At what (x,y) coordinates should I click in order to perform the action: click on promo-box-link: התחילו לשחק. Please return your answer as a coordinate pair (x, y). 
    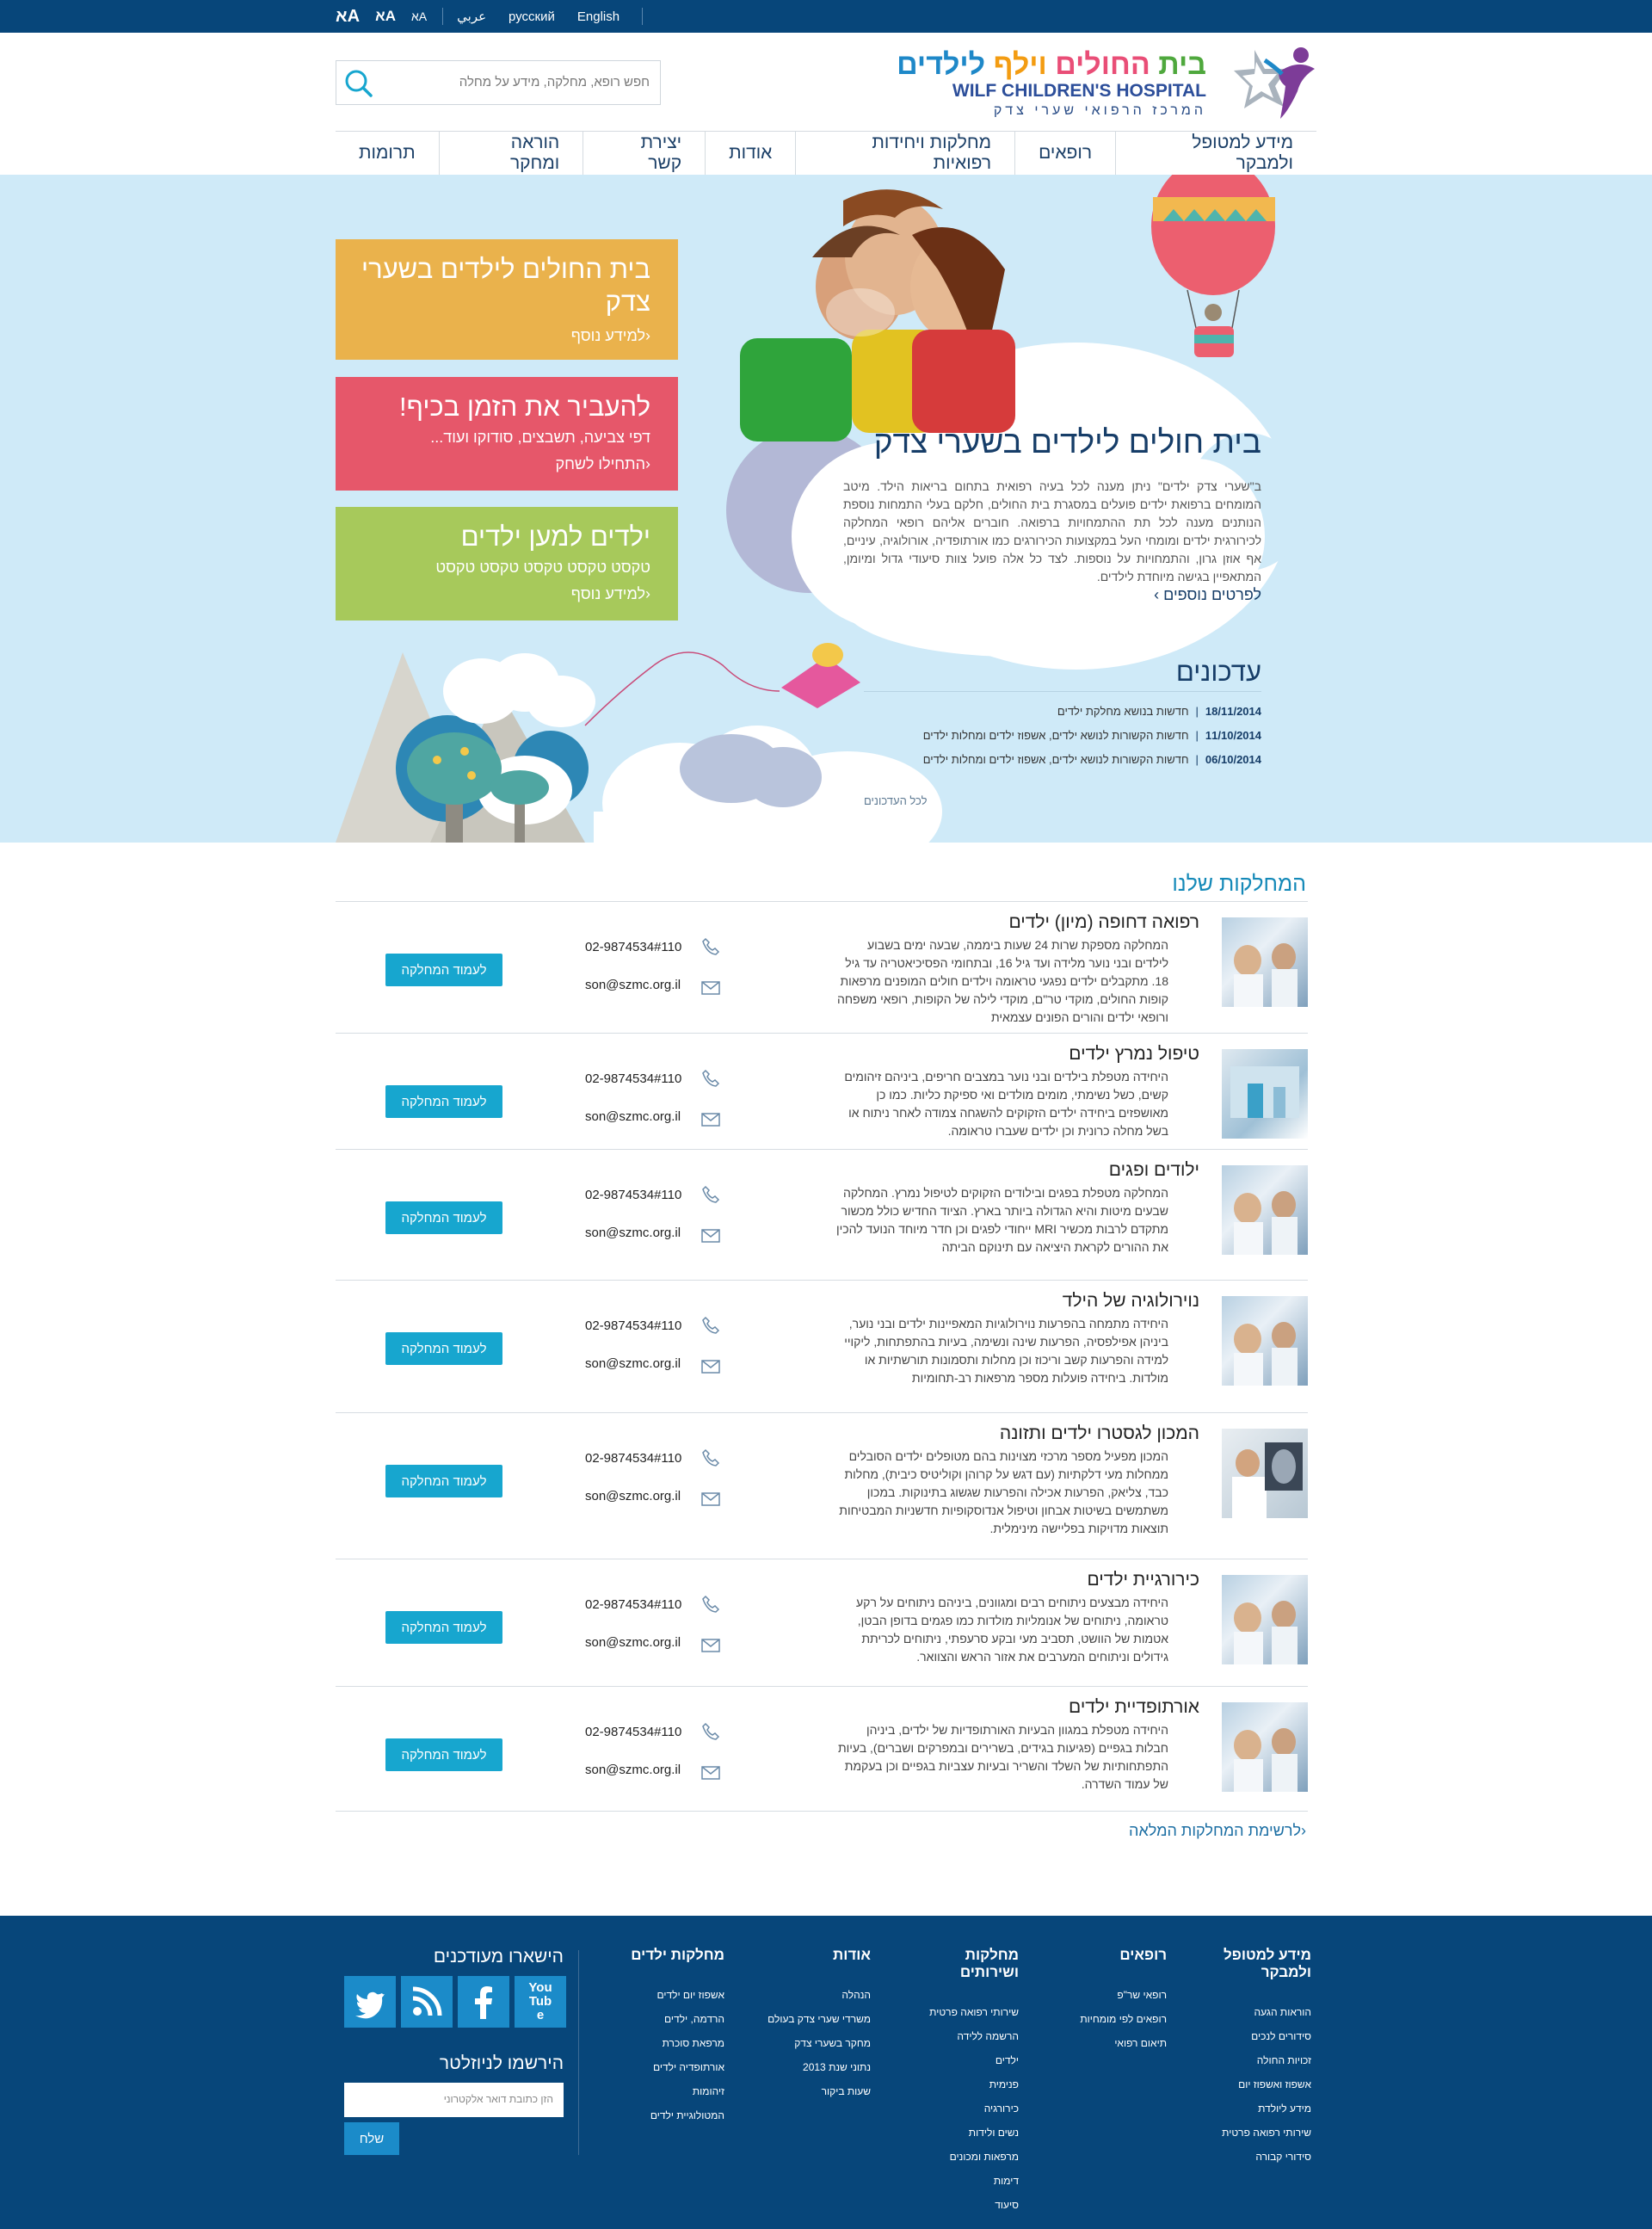
    Looking at the image, I should click on (501, 464).